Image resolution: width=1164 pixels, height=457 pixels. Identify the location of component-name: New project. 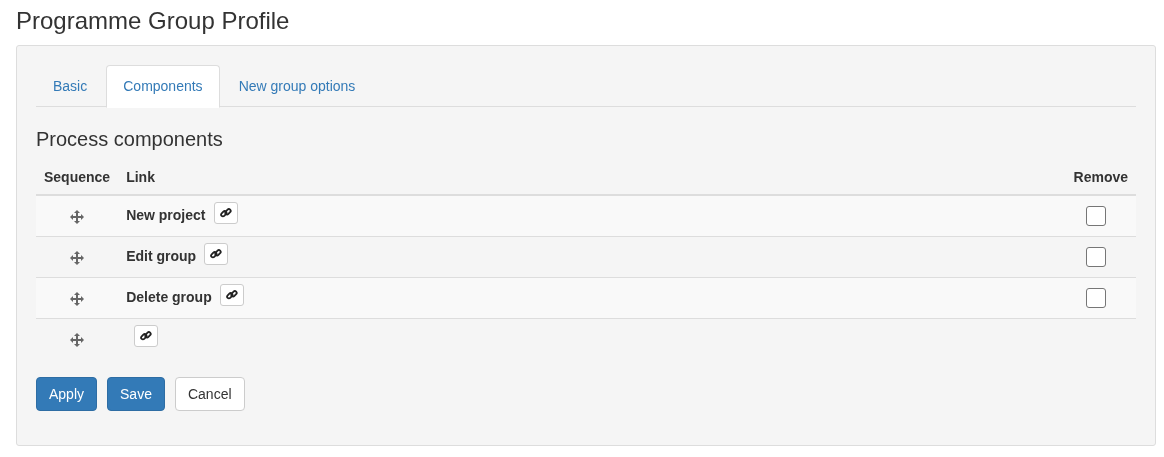
(166, 214).